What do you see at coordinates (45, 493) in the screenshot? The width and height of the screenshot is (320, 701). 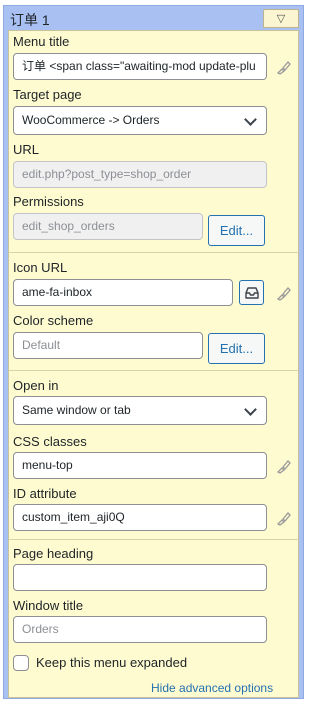 I see `id-attribute-label: ID attribute` at bounding box center [45, 493].